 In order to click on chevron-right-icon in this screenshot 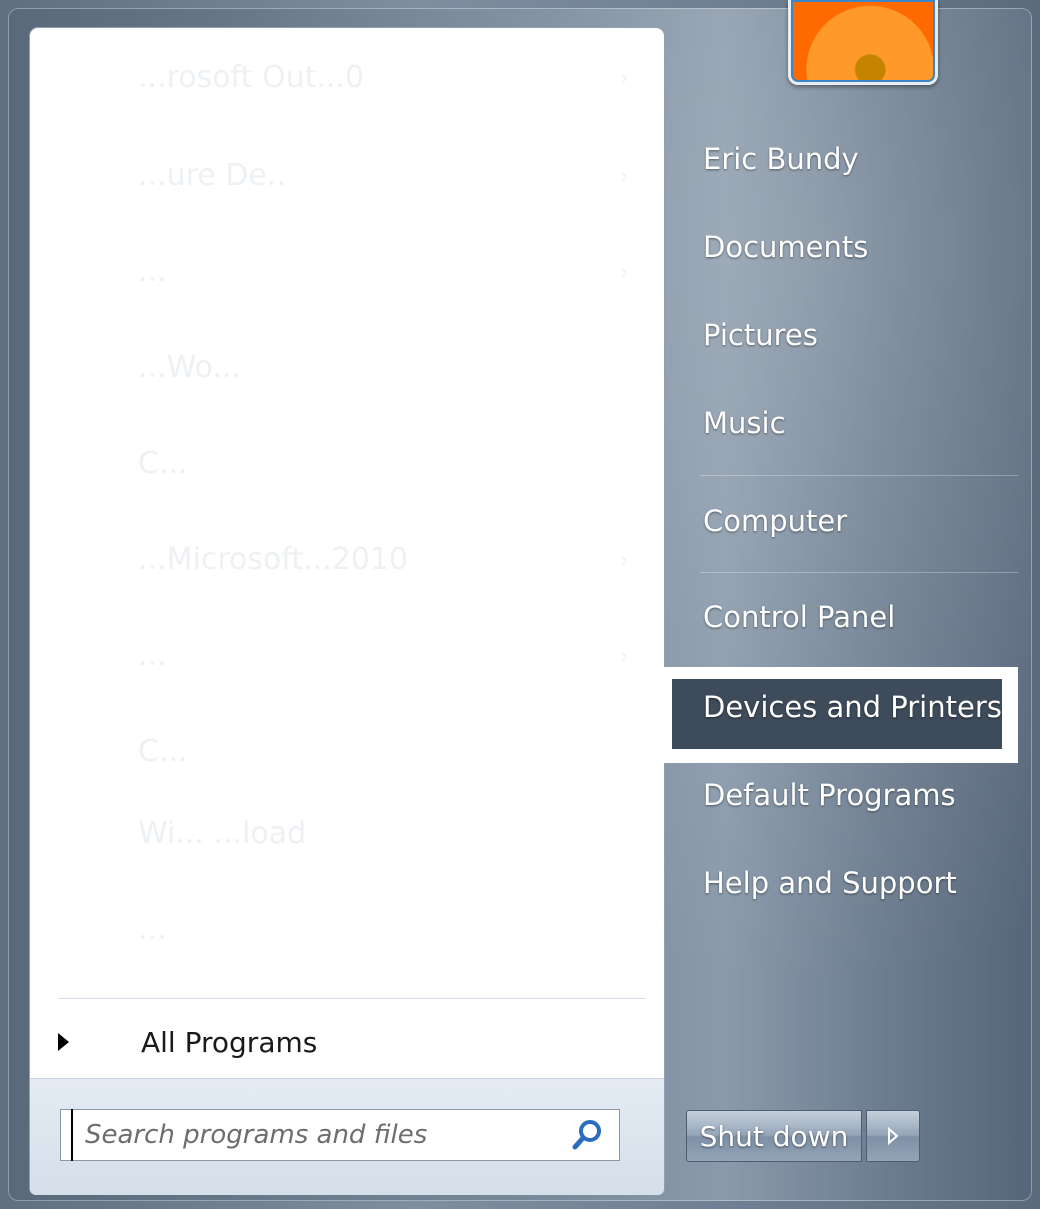, I will do `click(893, 1136)`.